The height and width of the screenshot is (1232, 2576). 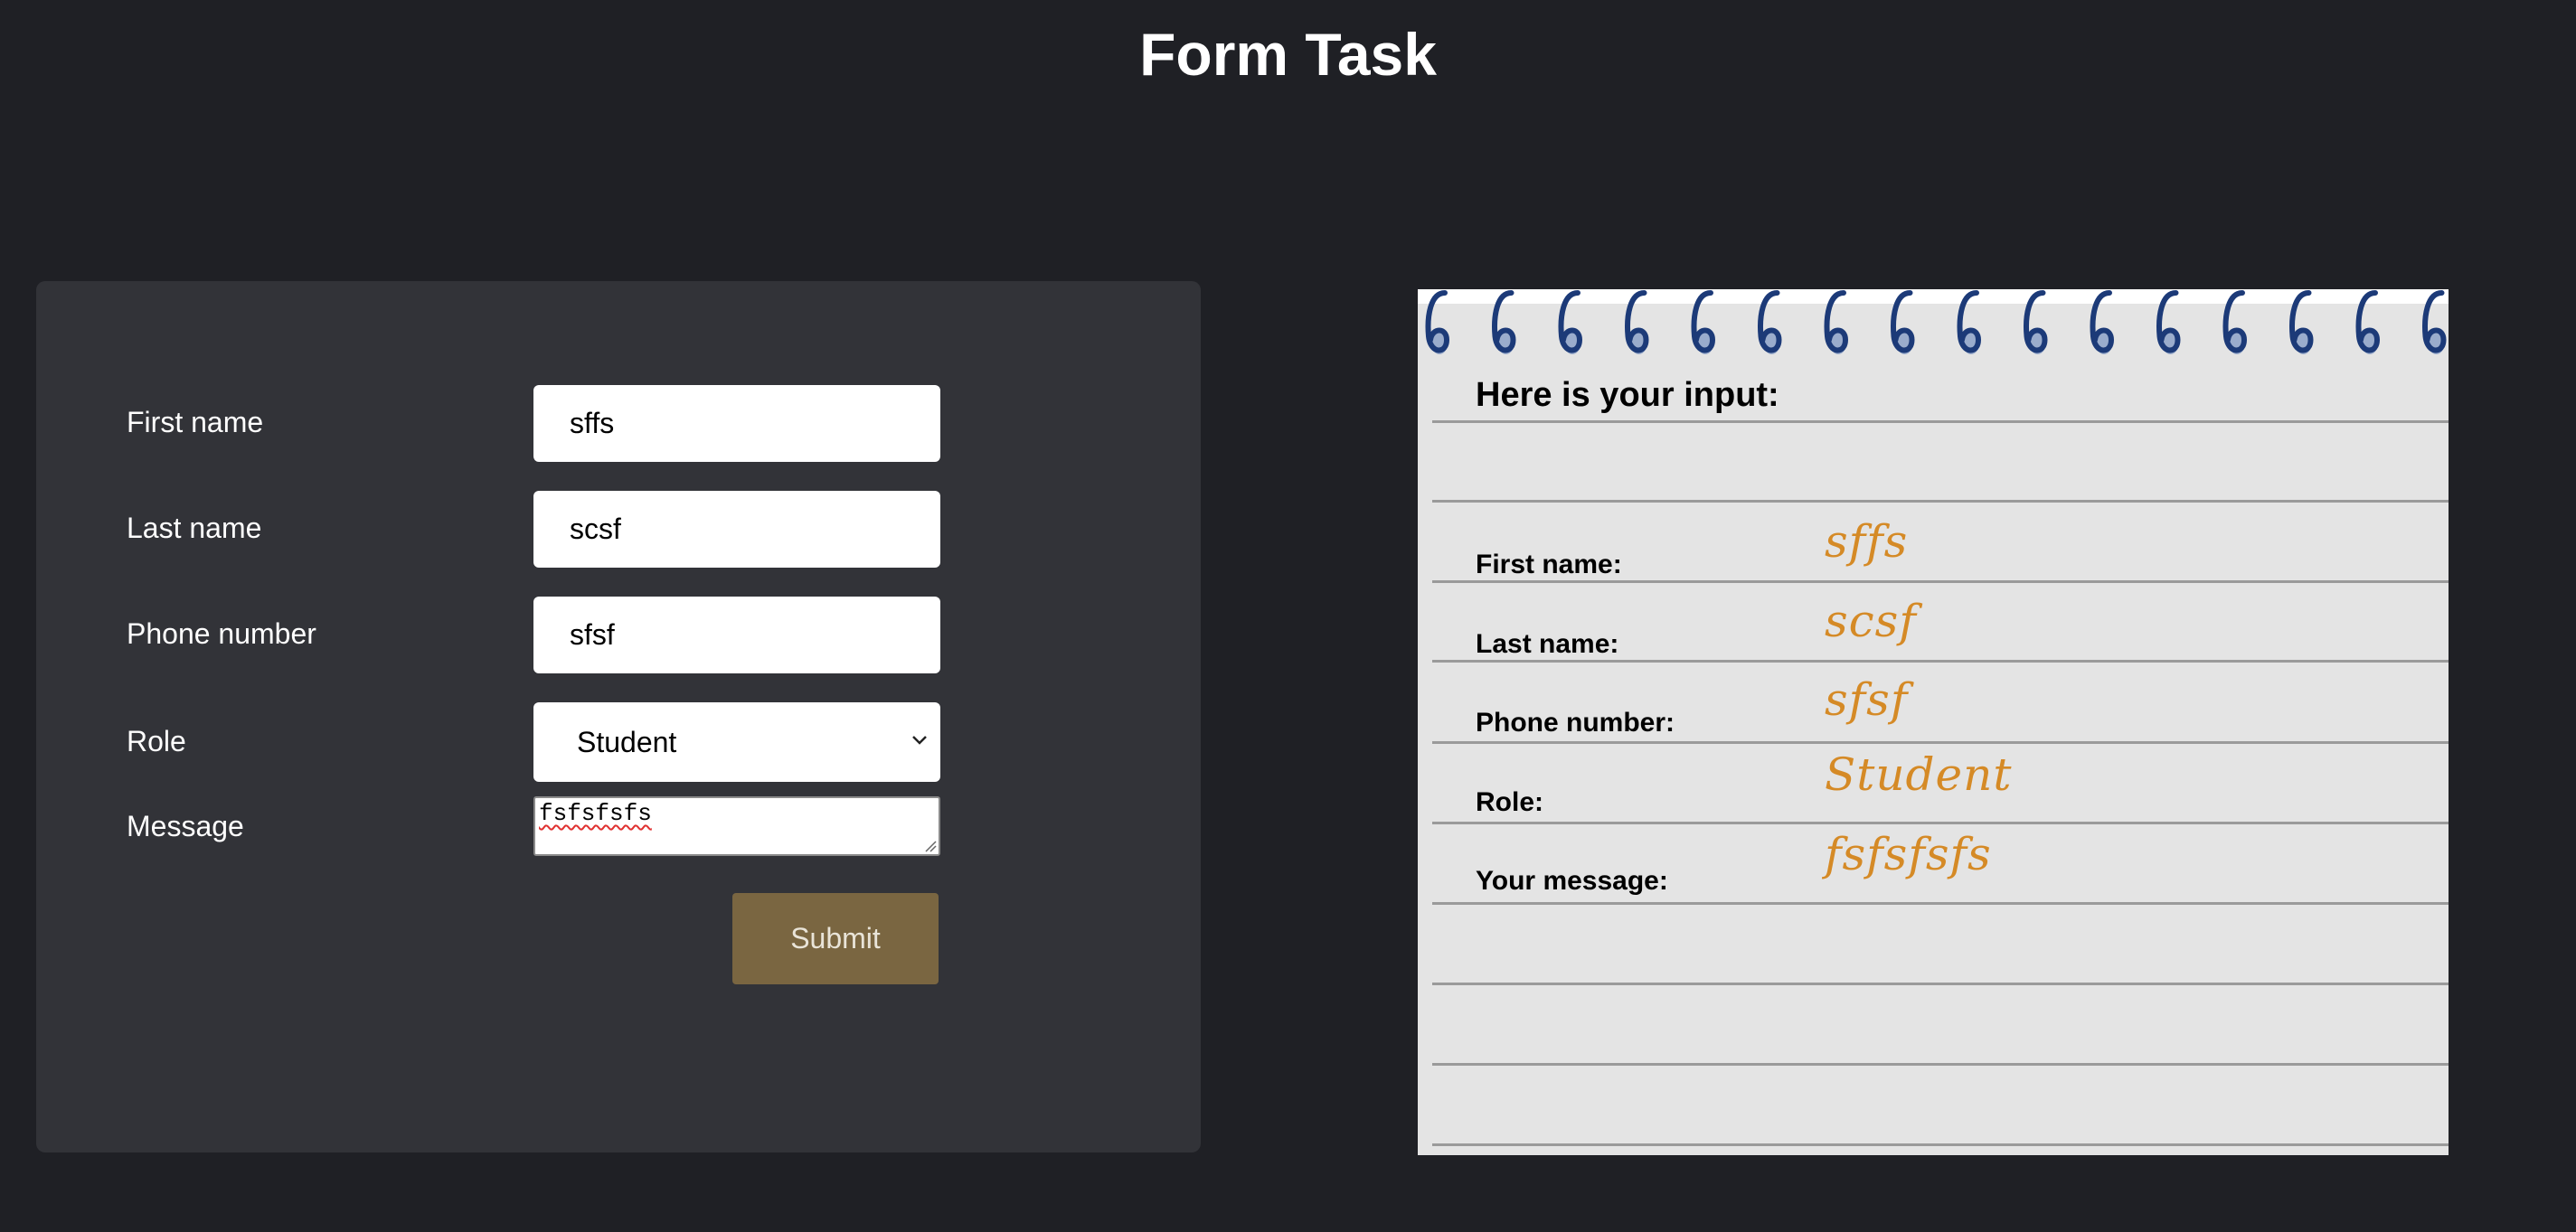 What do you see at coordinates (1871, 621) in the screenshot?
I see `nb-last-name-value: scsf` at bounding box center [1871, 621].